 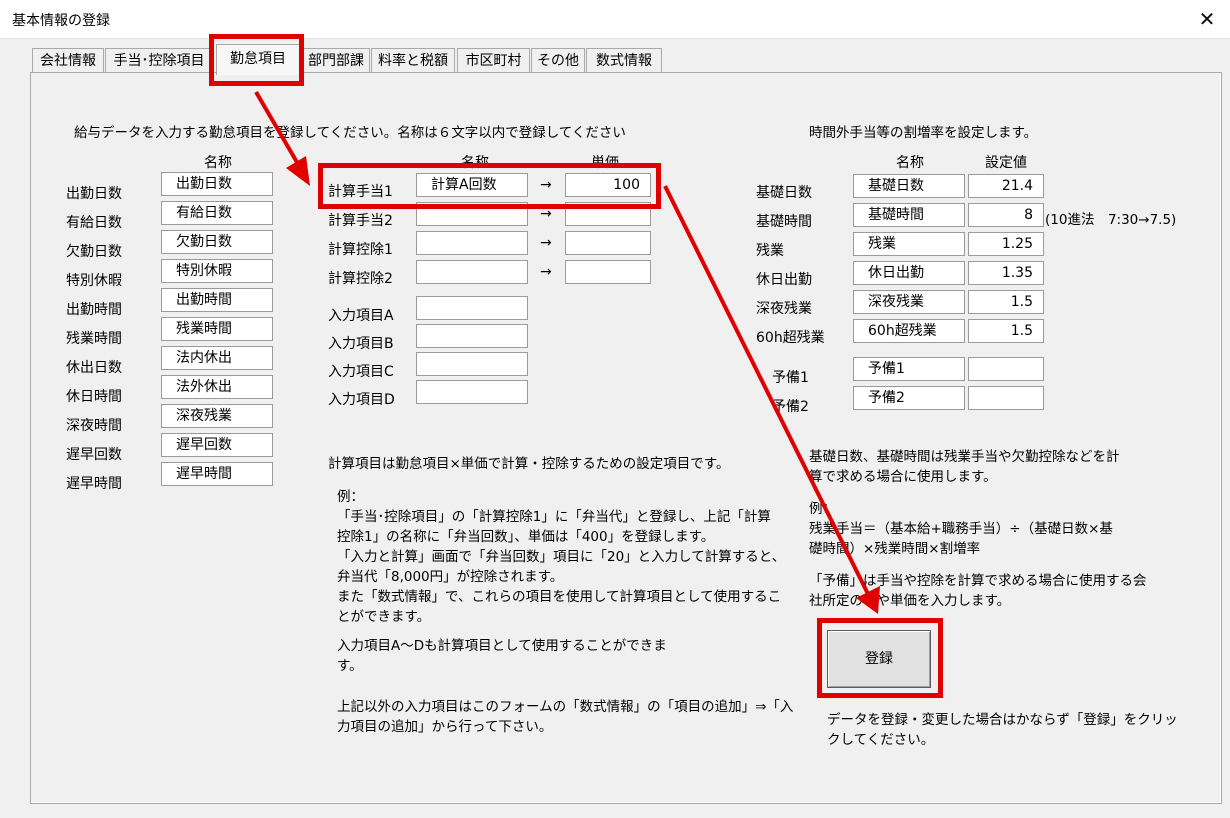 What do you see at coordinates (879, 659) in the screenshot?
I see `register-button: 登録` at bounding box center [879, 659].